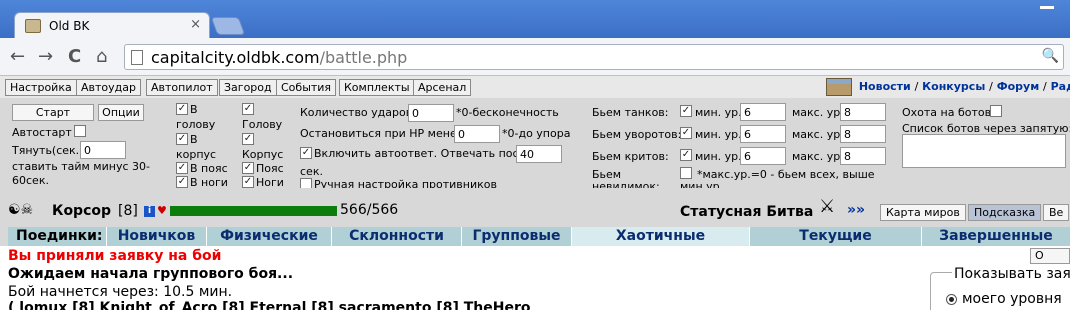 The width and height of the screenshot is (1070, 310). What do you see at coordinates (209, 182) in the screenshot?
I see `hit-legs-label: В ноги` at bounding box center [209, 182].